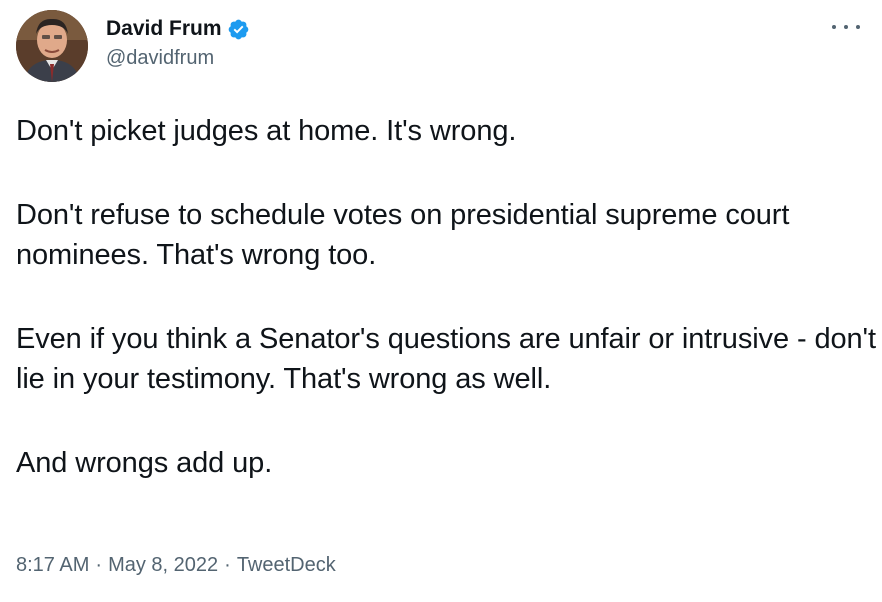 Image resolution: width=882 pixels, height=602 pixels. I want to click on tweet-source: TweetDeck, so click(286, 565).